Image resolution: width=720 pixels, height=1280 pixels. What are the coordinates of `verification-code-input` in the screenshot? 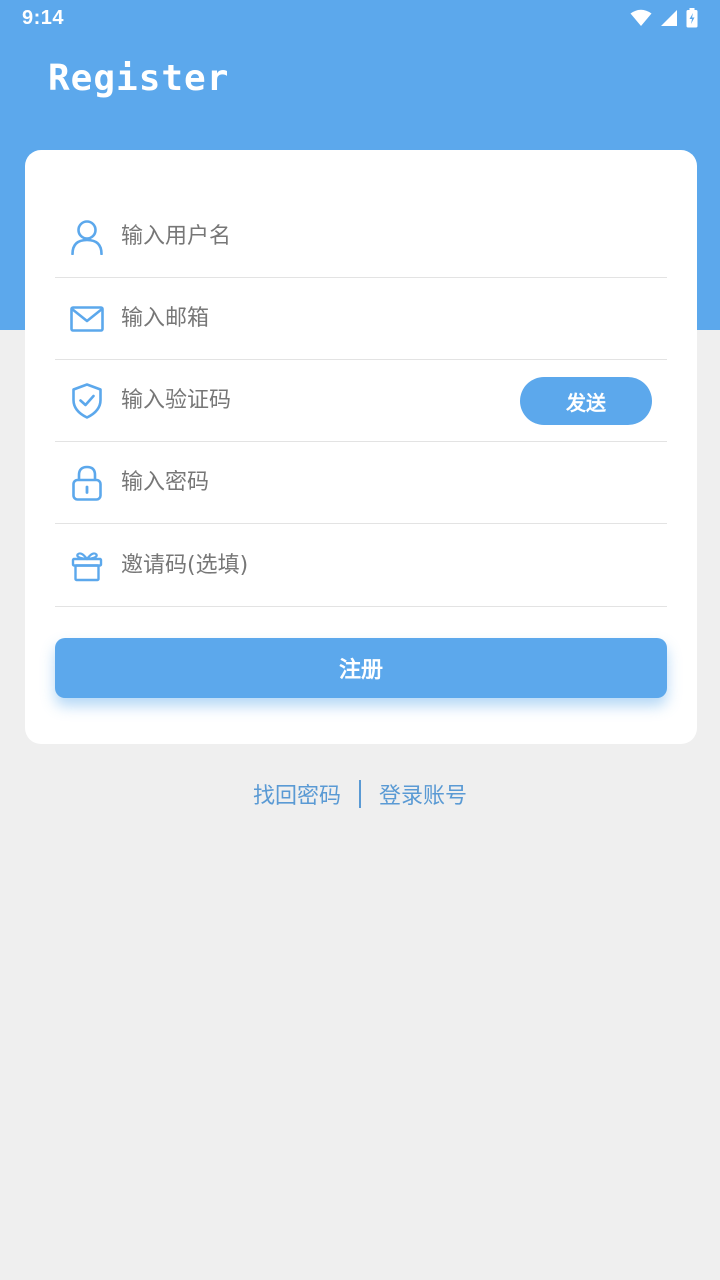 It's located at (281, 400).